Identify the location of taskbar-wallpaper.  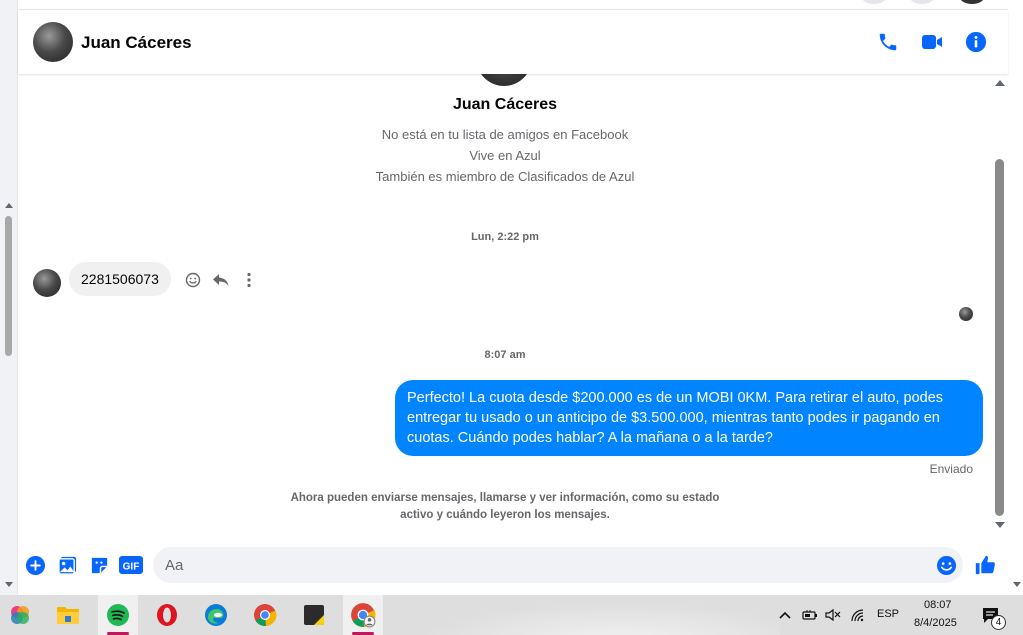
(580, 615).